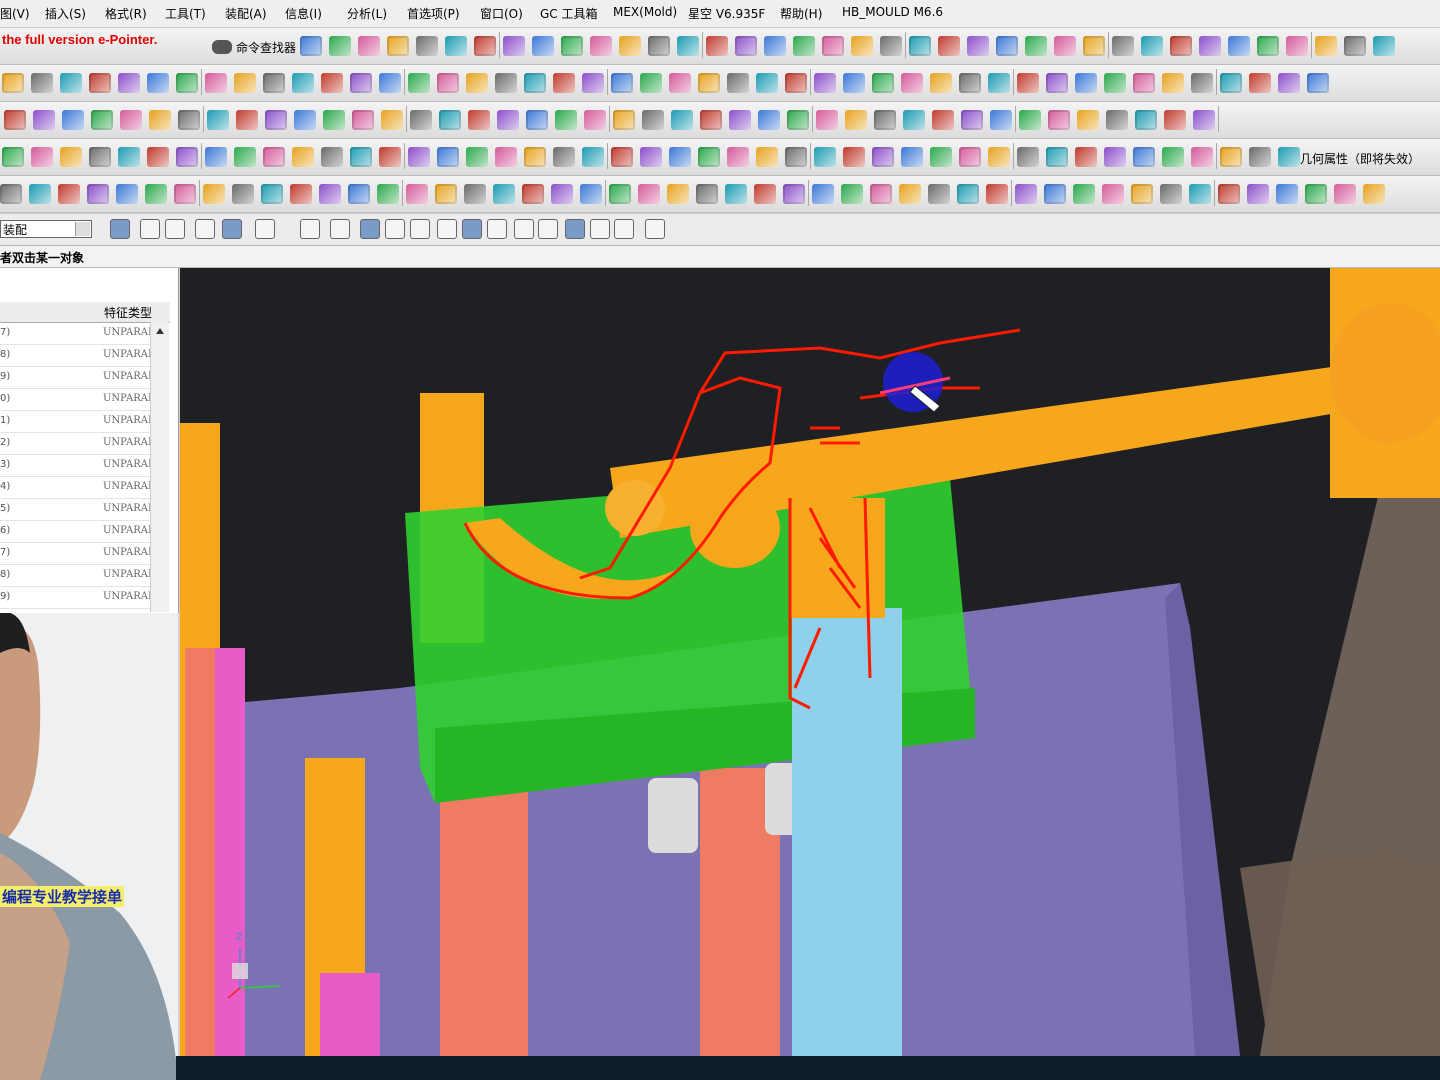 This screenshot has width=1440, height=1080. What do you see at coordinates (79, 487) in the screenshot?
I see `table-row: 4) UNPARAM` at bounding box center [79, 487].